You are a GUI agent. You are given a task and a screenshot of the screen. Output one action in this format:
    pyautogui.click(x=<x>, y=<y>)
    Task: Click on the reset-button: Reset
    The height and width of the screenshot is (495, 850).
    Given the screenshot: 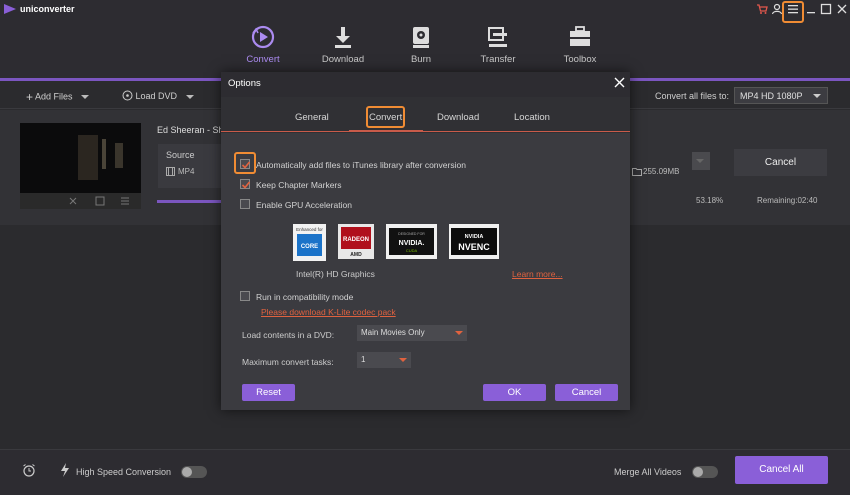 What is the action you would take?
    pyautogui.click(x=268, y=392)
    